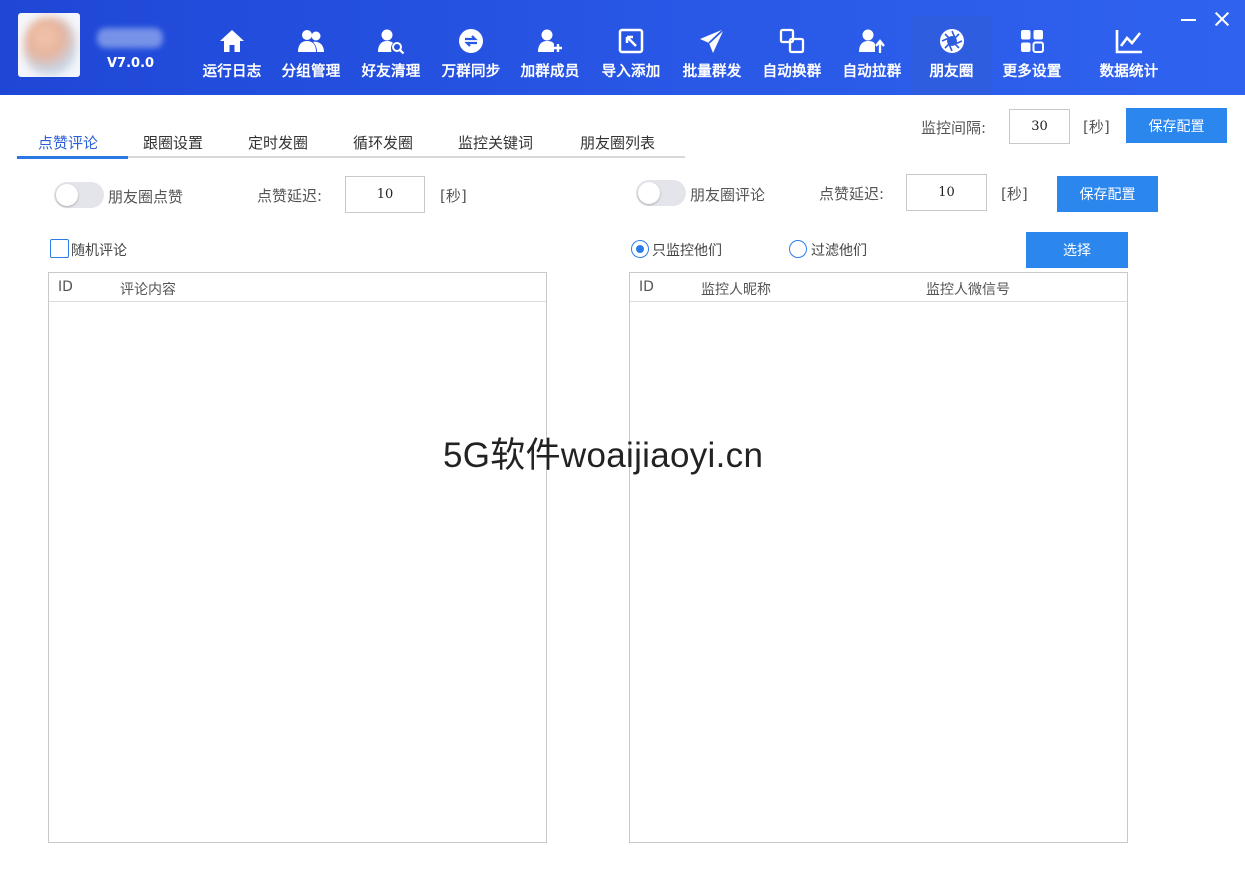  I want to click on tab-loop-post: 循环发圈, so click(383, 142).